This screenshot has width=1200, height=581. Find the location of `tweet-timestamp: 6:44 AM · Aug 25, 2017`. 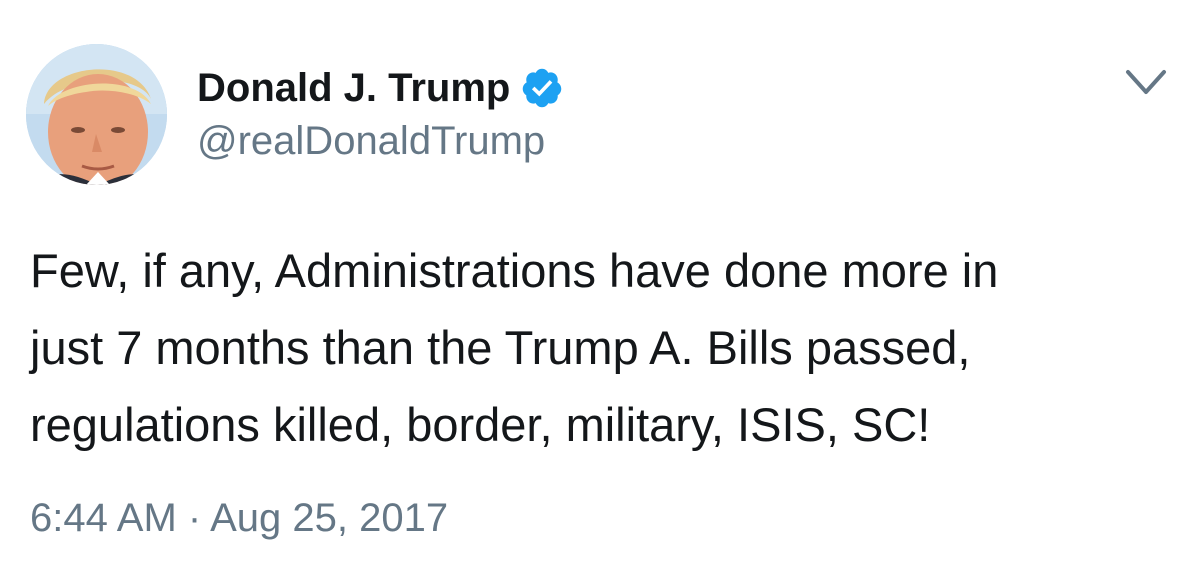

tweet-timestamp: 6:44 AM · Aug 25, 2017 is located at coordinates (239, 518).